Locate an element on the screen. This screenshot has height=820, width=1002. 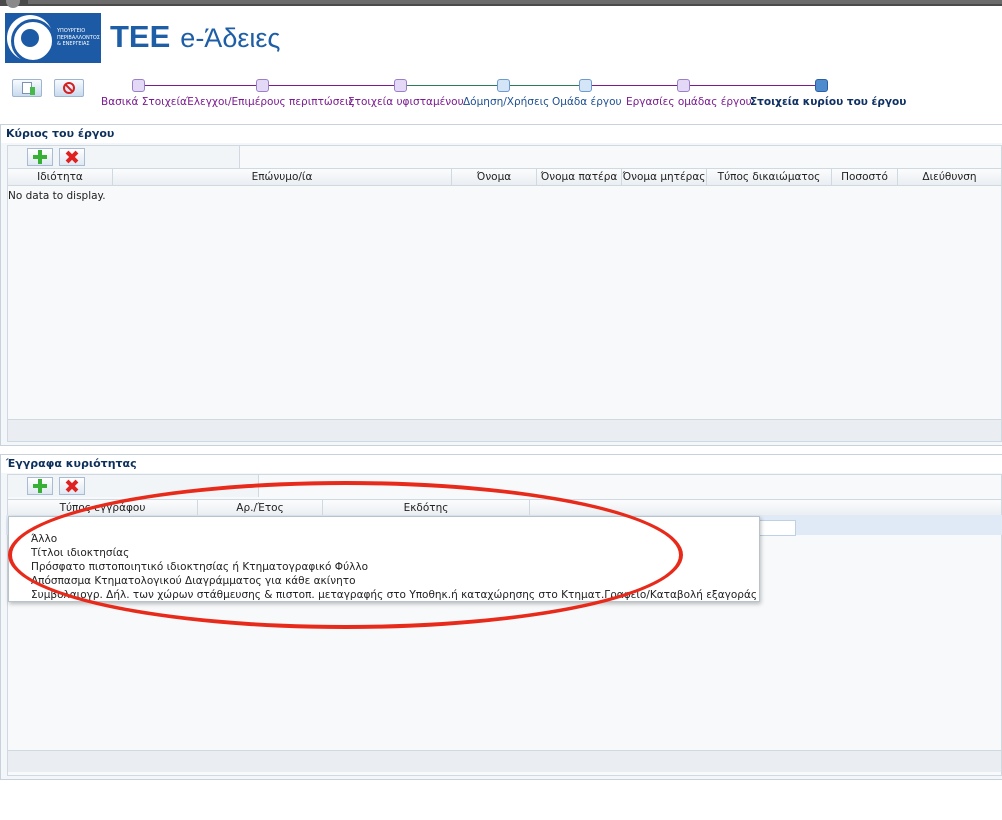
wizard-step-existing-dot is located at coordinates (400, 85).